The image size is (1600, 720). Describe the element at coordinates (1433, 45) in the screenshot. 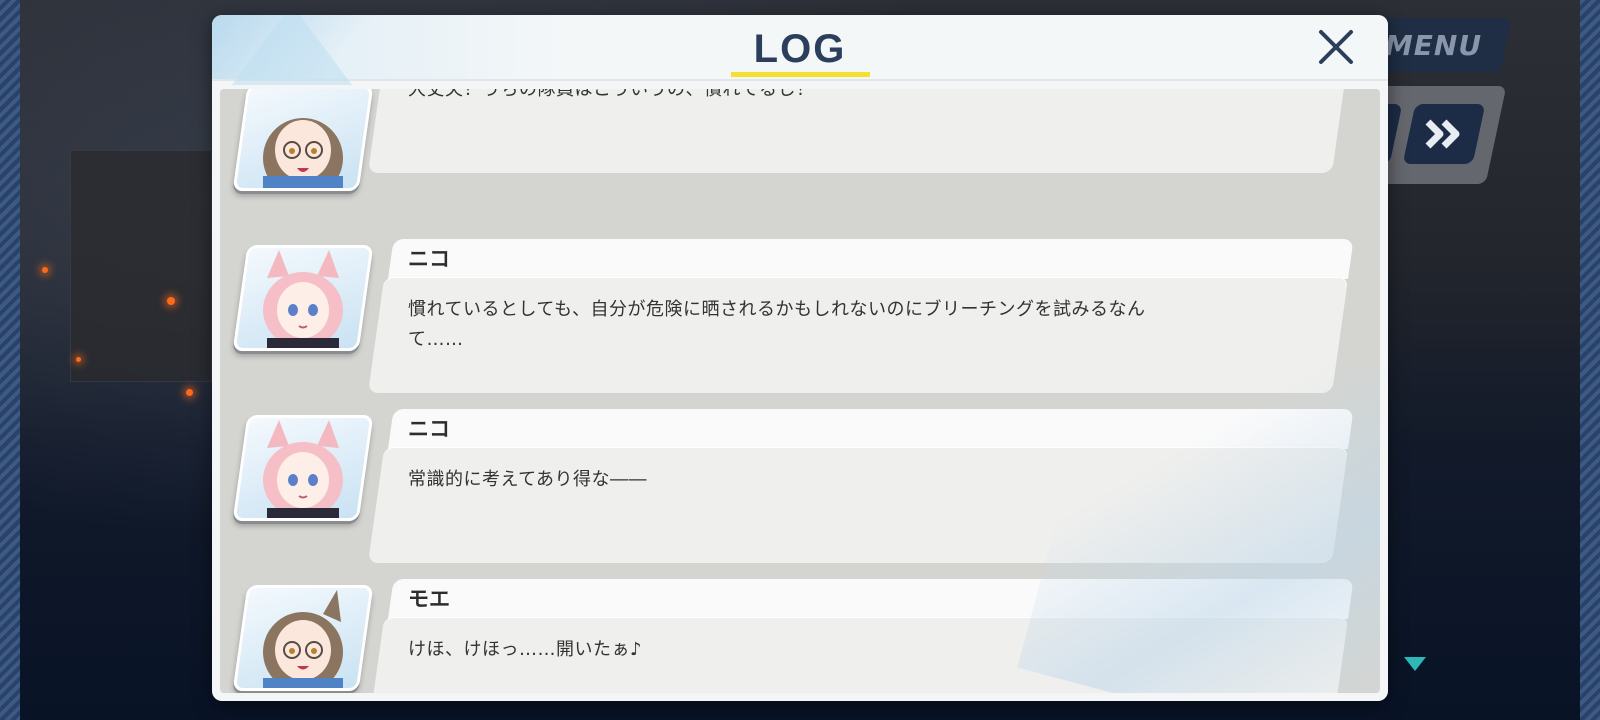

I see `menu-button-label: MENU` at that location.